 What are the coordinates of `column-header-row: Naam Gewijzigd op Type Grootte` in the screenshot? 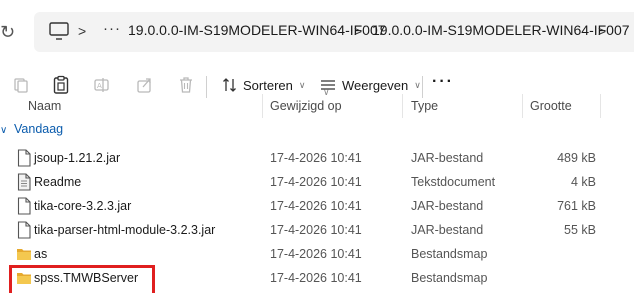 It's located at (317, 105).